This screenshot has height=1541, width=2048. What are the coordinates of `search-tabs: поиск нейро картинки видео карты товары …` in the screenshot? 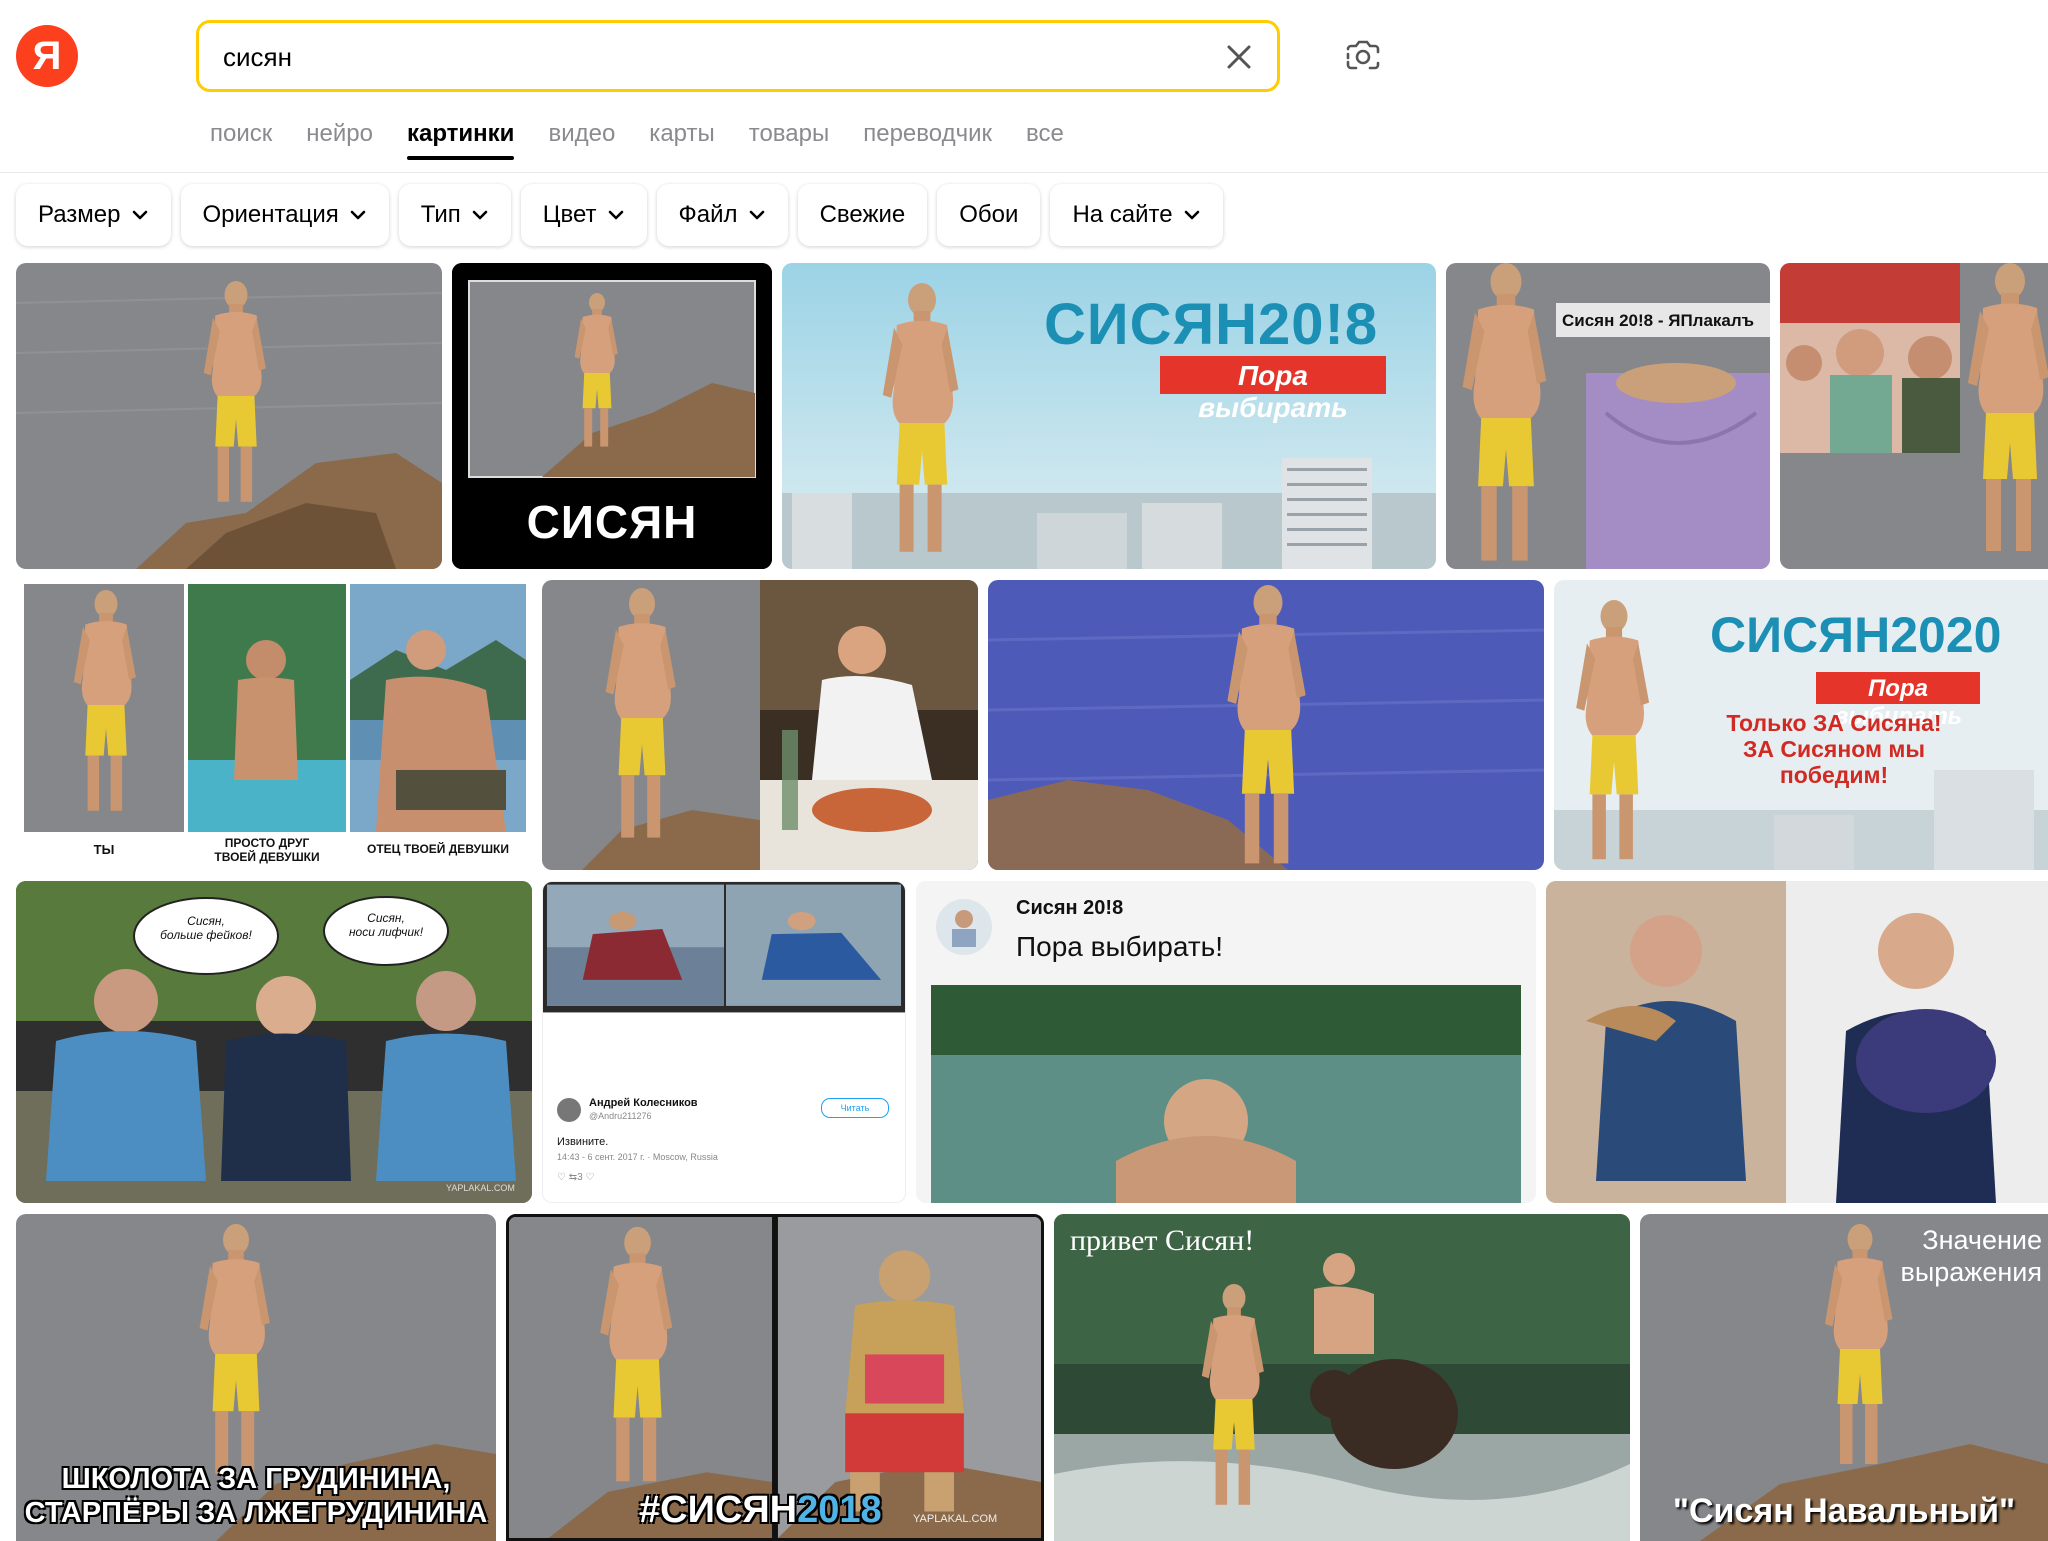 It's located at (654, 140).